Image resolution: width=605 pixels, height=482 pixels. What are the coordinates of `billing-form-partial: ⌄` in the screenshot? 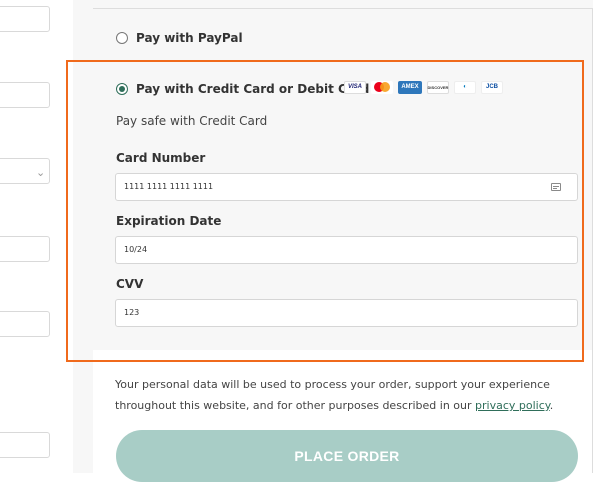 It's located at (36, 236).